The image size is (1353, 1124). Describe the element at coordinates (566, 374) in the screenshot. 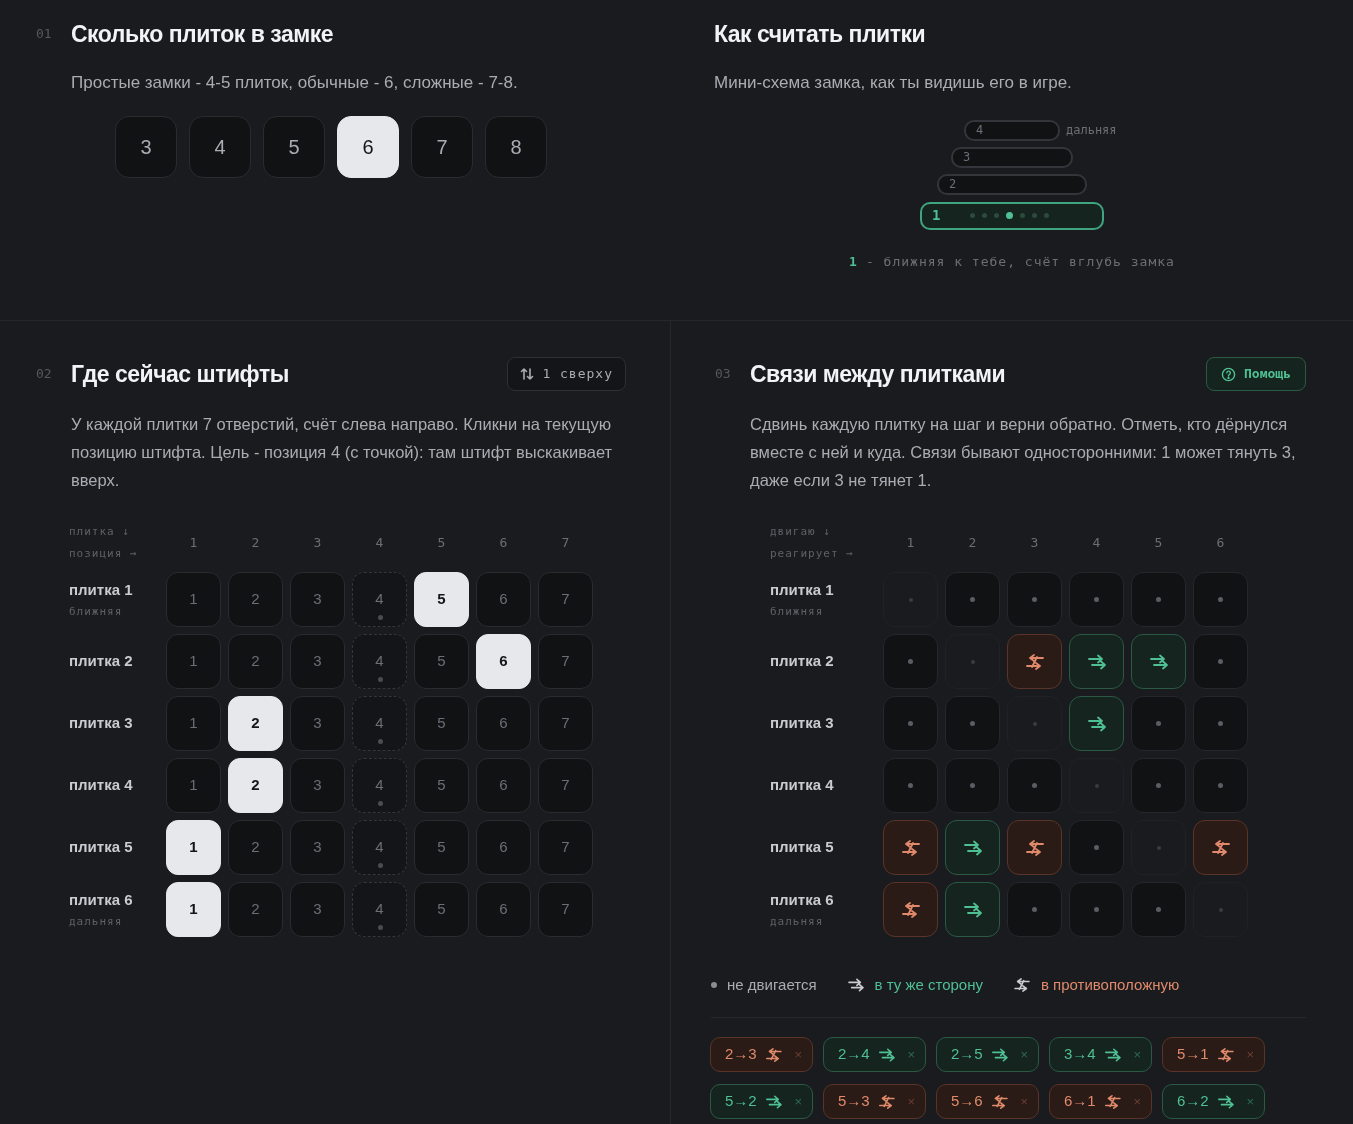

I see `order-button: 1 сверху` at that location.